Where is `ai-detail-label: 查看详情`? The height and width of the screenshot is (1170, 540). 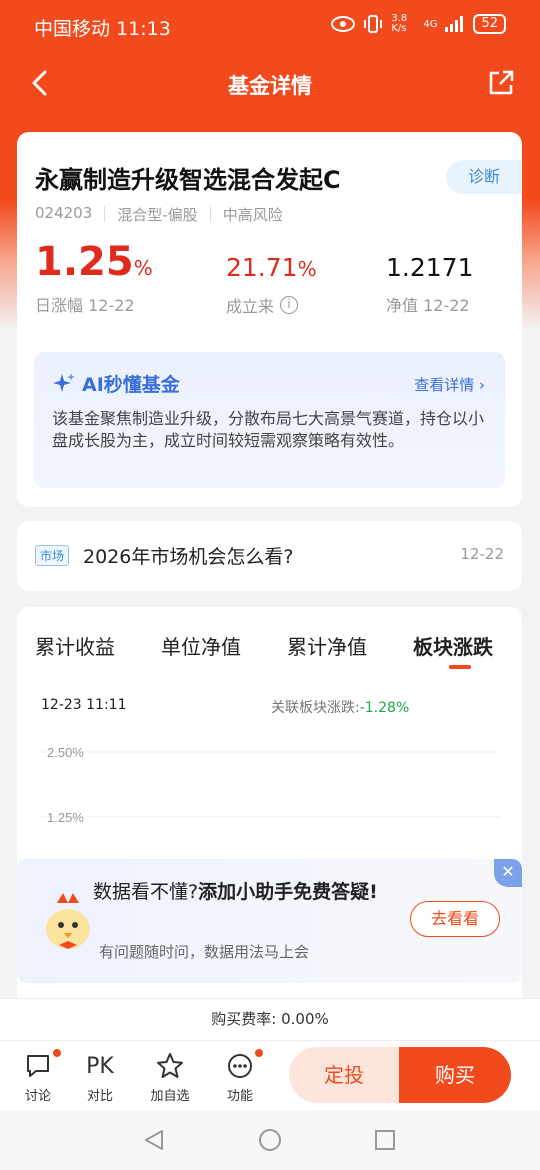 ai-detail-label: 查看详情 is located at coordinates (444, 385).